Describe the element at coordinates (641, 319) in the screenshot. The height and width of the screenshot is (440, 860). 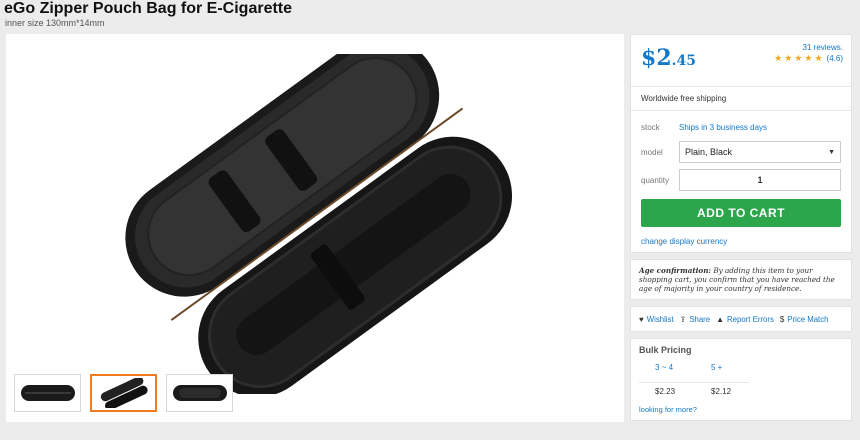
I see `wishlist-icon: ♥` at that location.